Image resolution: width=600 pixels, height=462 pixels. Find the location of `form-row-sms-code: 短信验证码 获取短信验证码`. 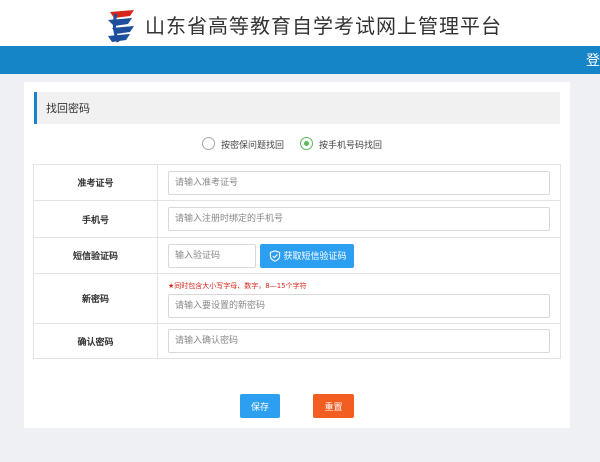

form-row-sms-code: 短信验证码 获取短信验证码 is located at coordinates (297, 255).